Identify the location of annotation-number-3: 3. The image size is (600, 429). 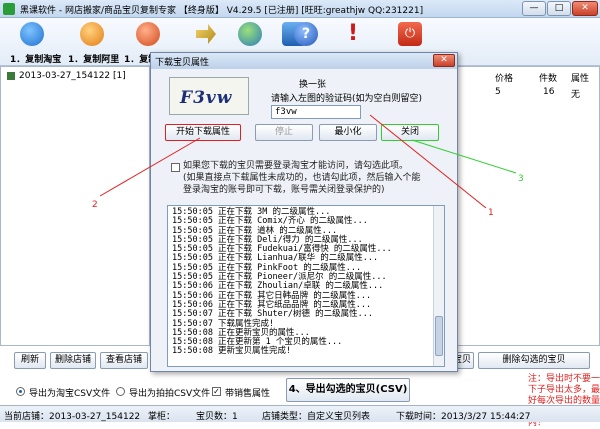
(521, 179).